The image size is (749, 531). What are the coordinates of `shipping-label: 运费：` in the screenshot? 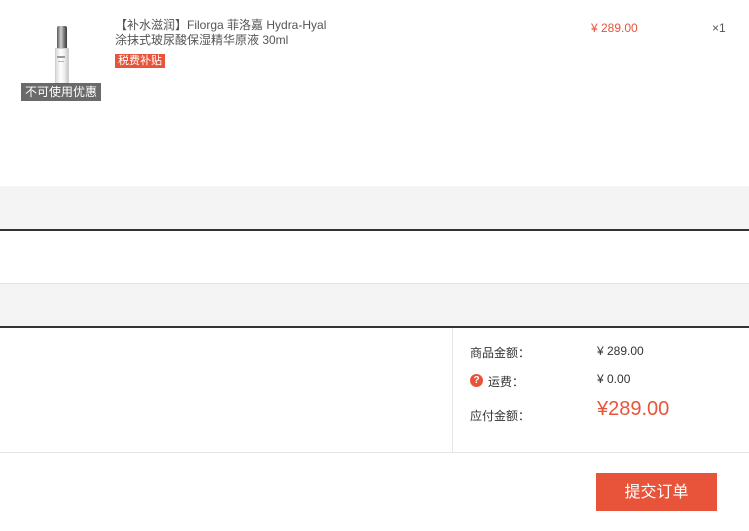 It's located at (506, 382).